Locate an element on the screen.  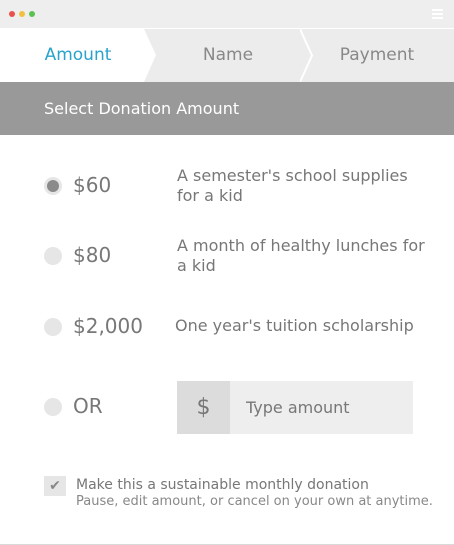
option-amount: $80 is located at coordinates (92, 255).